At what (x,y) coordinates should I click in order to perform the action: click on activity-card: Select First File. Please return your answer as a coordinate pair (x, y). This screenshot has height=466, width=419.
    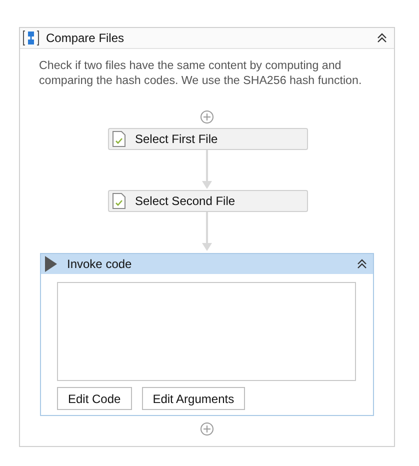
    Looking at the image, I should click on (208, 139).